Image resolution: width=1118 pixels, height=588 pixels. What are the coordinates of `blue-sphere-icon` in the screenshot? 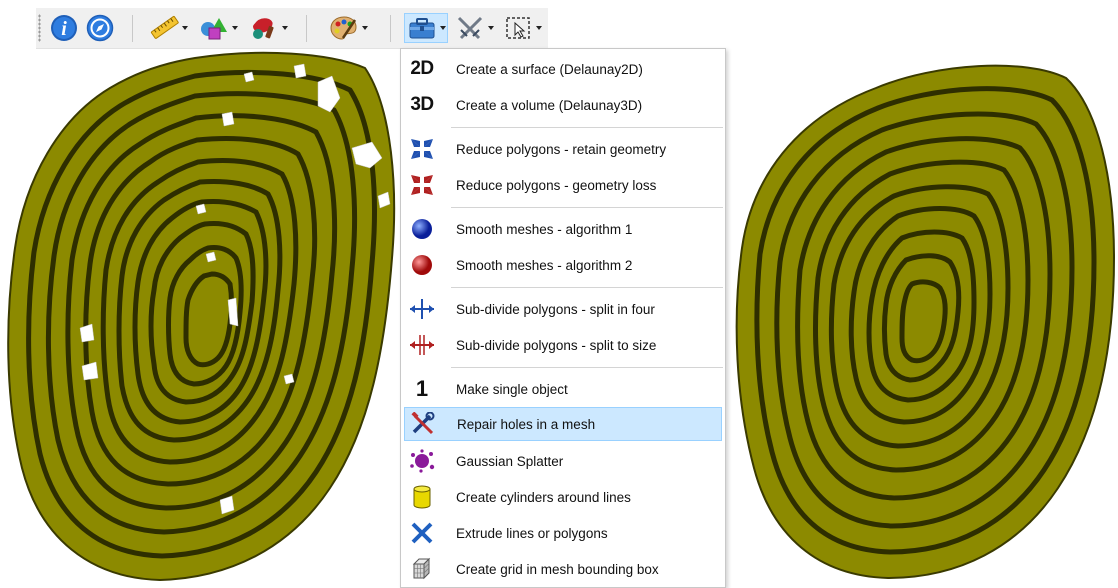 It's located at (422, 229).